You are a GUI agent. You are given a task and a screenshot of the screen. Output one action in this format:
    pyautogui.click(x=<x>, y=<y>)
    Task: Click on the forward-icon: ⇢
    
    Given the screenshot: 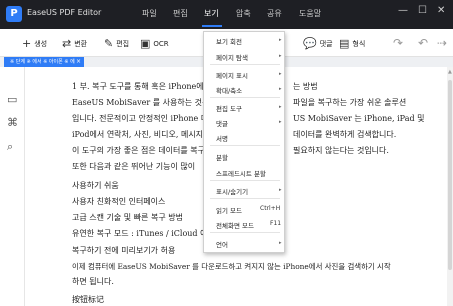 What is the action you would take?
    pyautogui.click(x=442, y=43)
    